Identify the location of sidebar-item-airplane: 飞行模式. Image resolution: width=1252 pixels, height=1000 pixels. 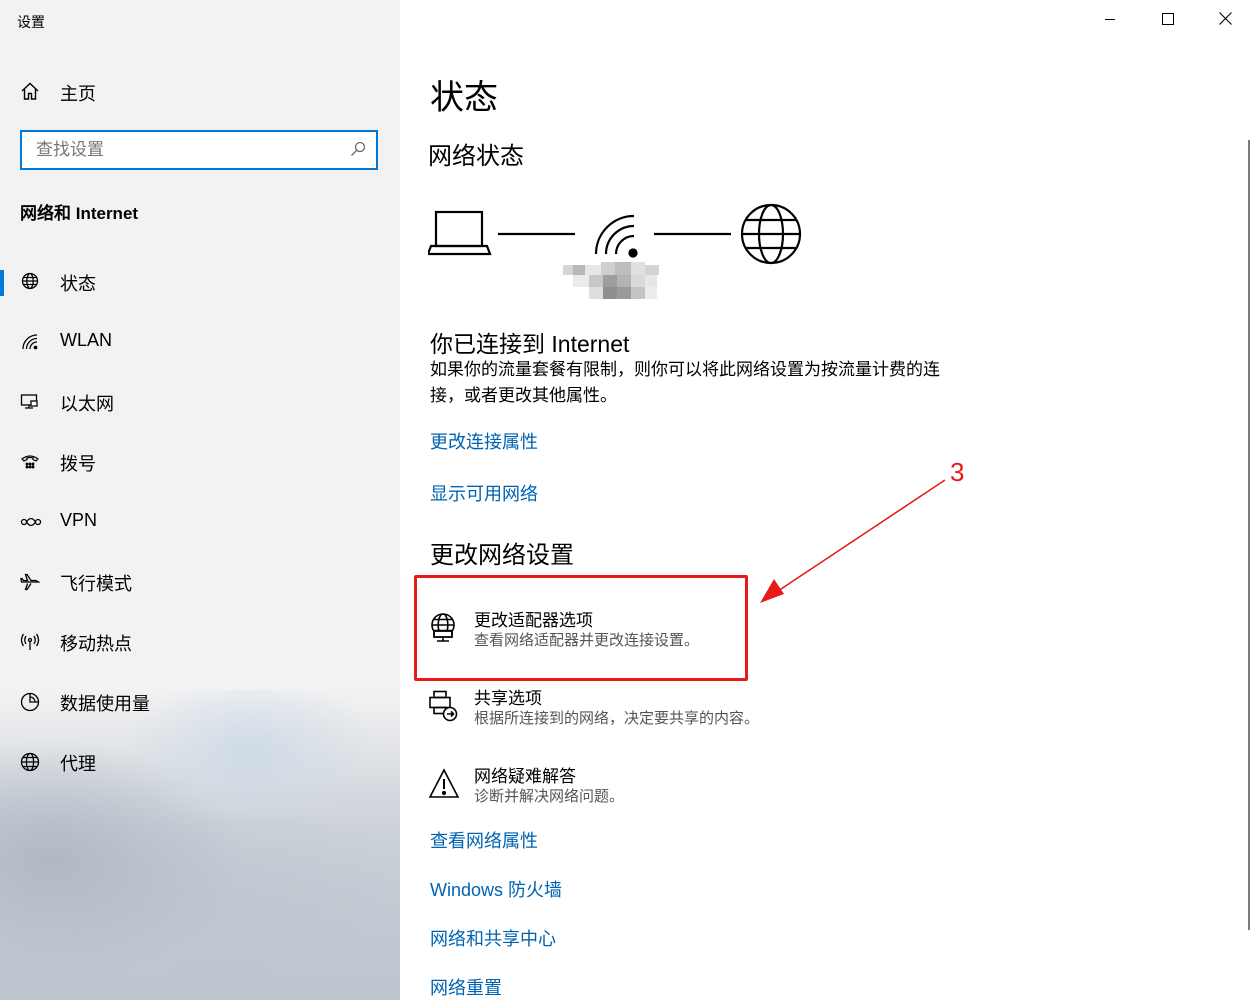
(200, 582).